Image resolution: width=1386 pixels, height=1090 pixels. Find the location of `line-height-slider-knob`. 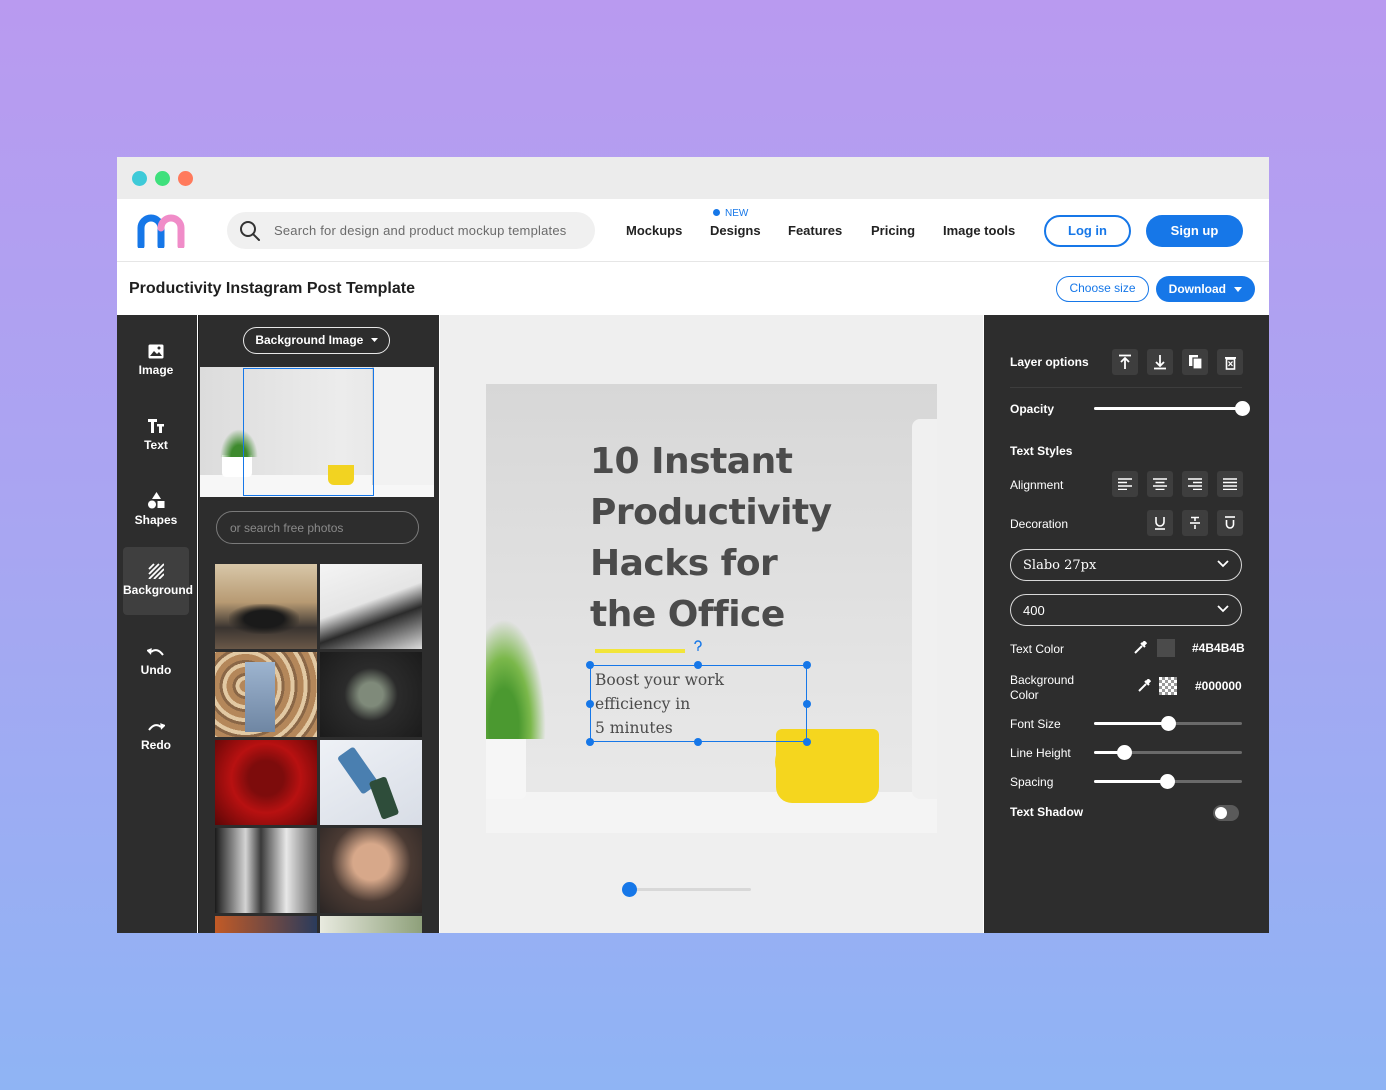

line-height-slider-knob is located at coordinates (1124, 752).